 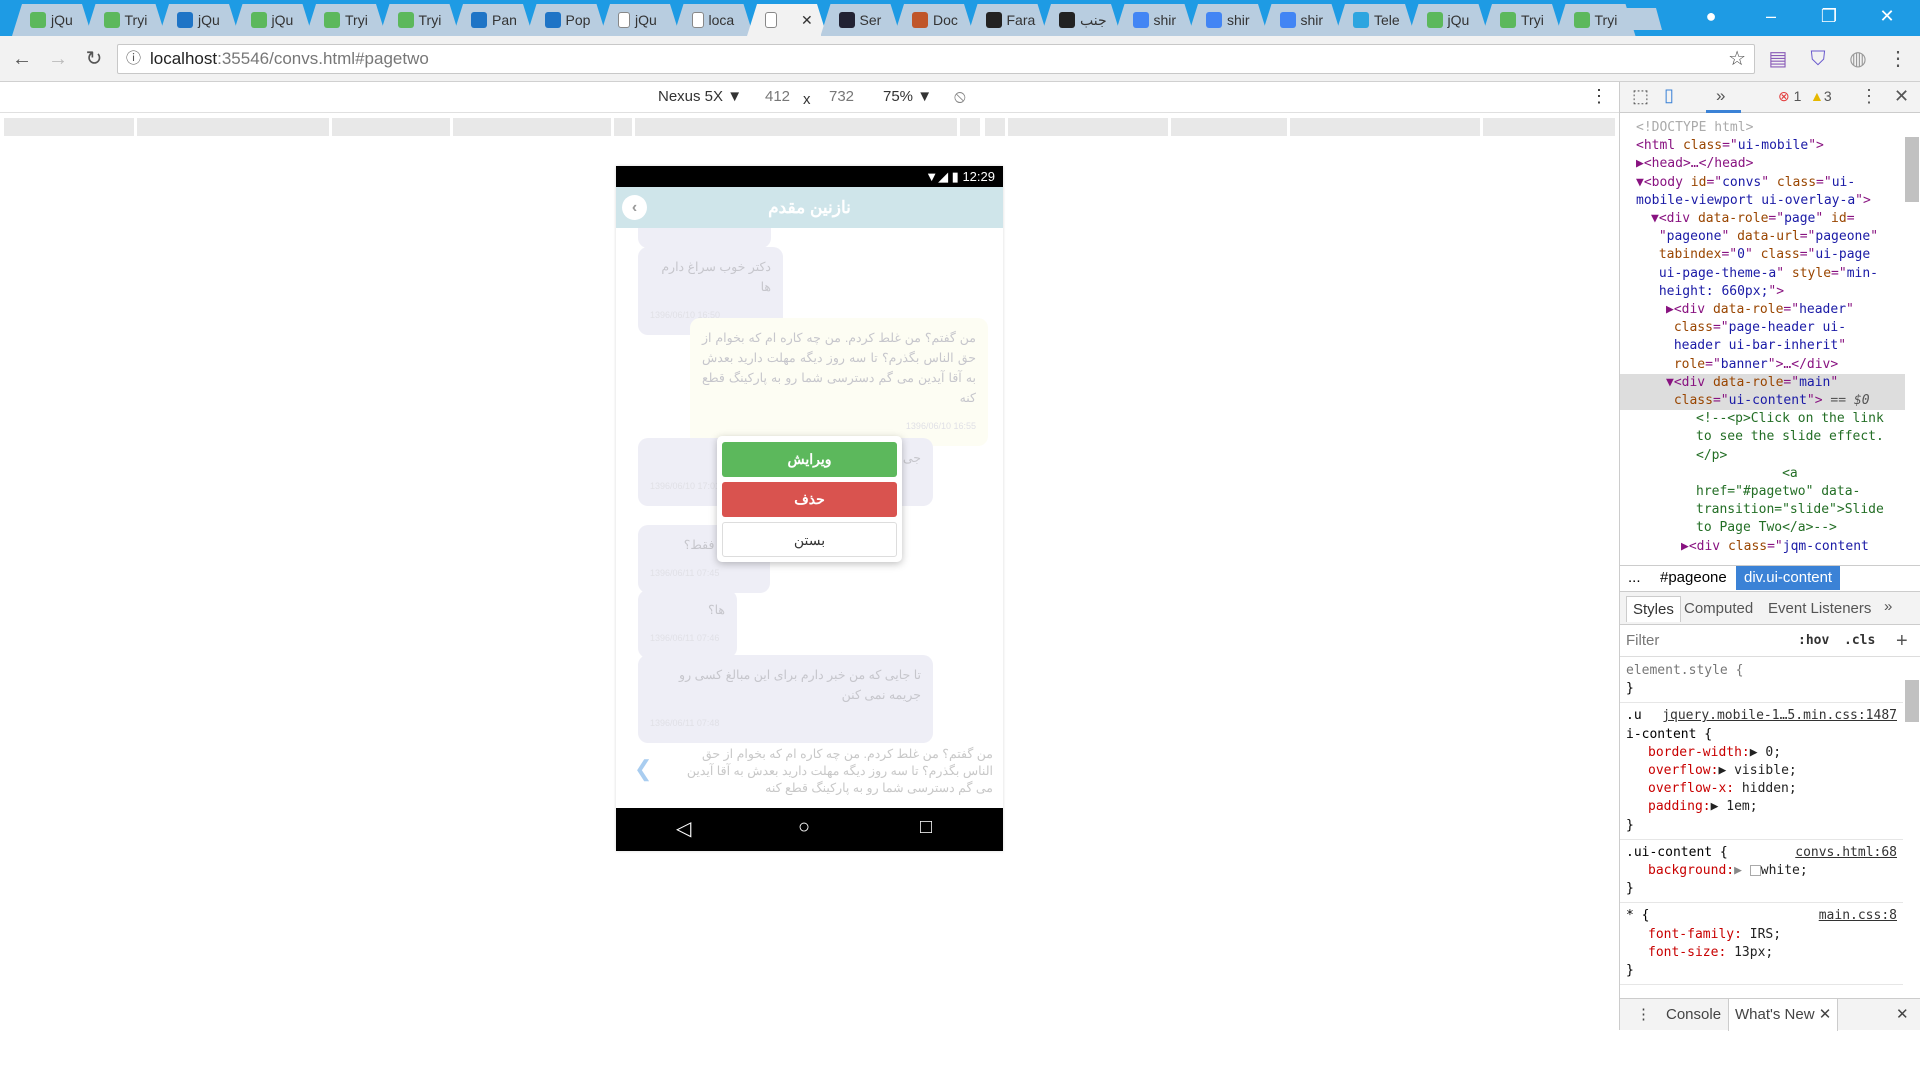 What do you see at coordinates (1762, 292) in the screenshot?
I see `dom-node-line: height: 660px;">` at bounding box center [1762, 292].